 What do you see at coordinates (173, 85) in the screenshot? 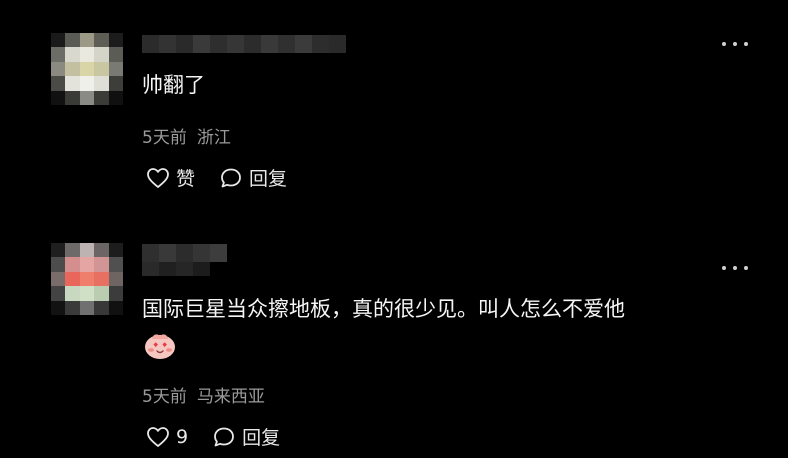
I see `comment-text: 帅翻了` at bounding box center [173, 85].